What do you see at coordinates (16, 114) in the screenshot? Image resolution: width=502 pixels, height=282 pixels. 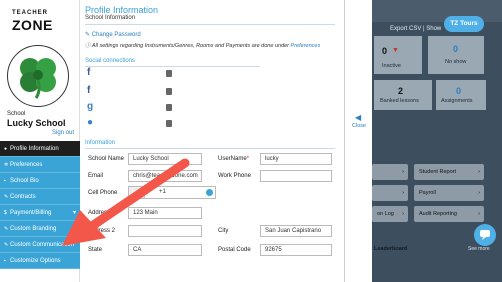 I see `school-caption: School` at bounding box center [16, 114].